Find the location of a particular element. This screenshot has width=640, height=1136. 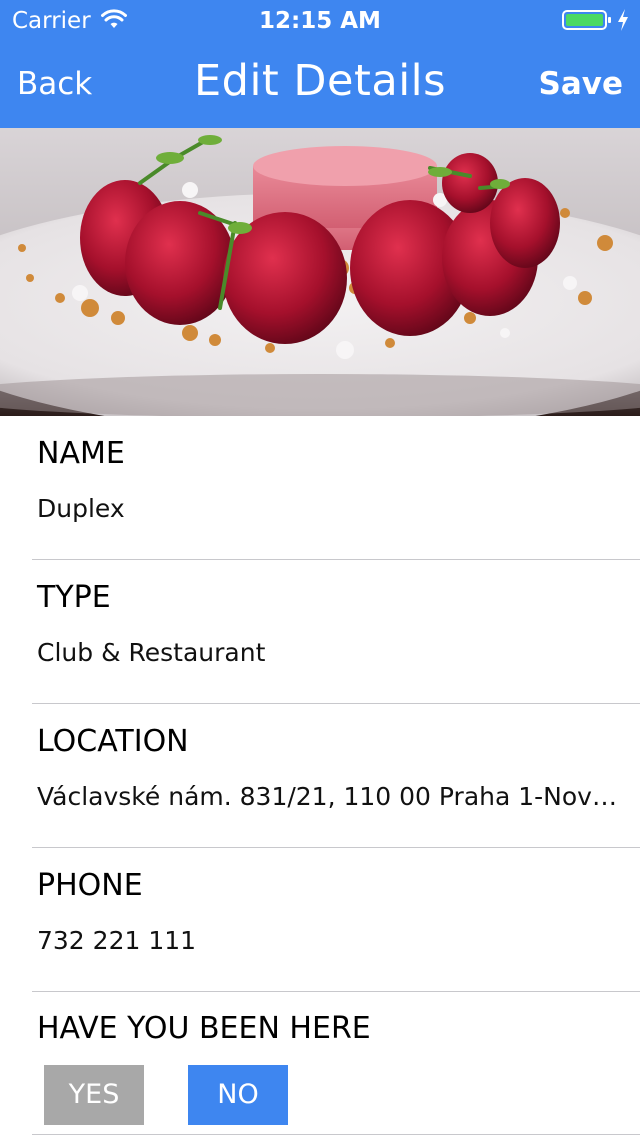

visited-label: HAVE YOU BEEN HERE is located at coordinates (204, 1028).